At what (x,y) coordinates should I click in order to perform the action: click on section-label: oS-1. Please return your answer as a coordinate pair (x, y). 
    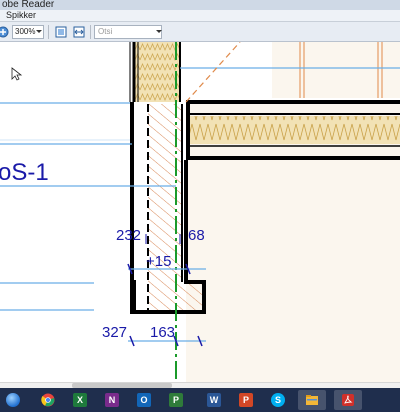
    Looking at the image, I should click on (24, 172).